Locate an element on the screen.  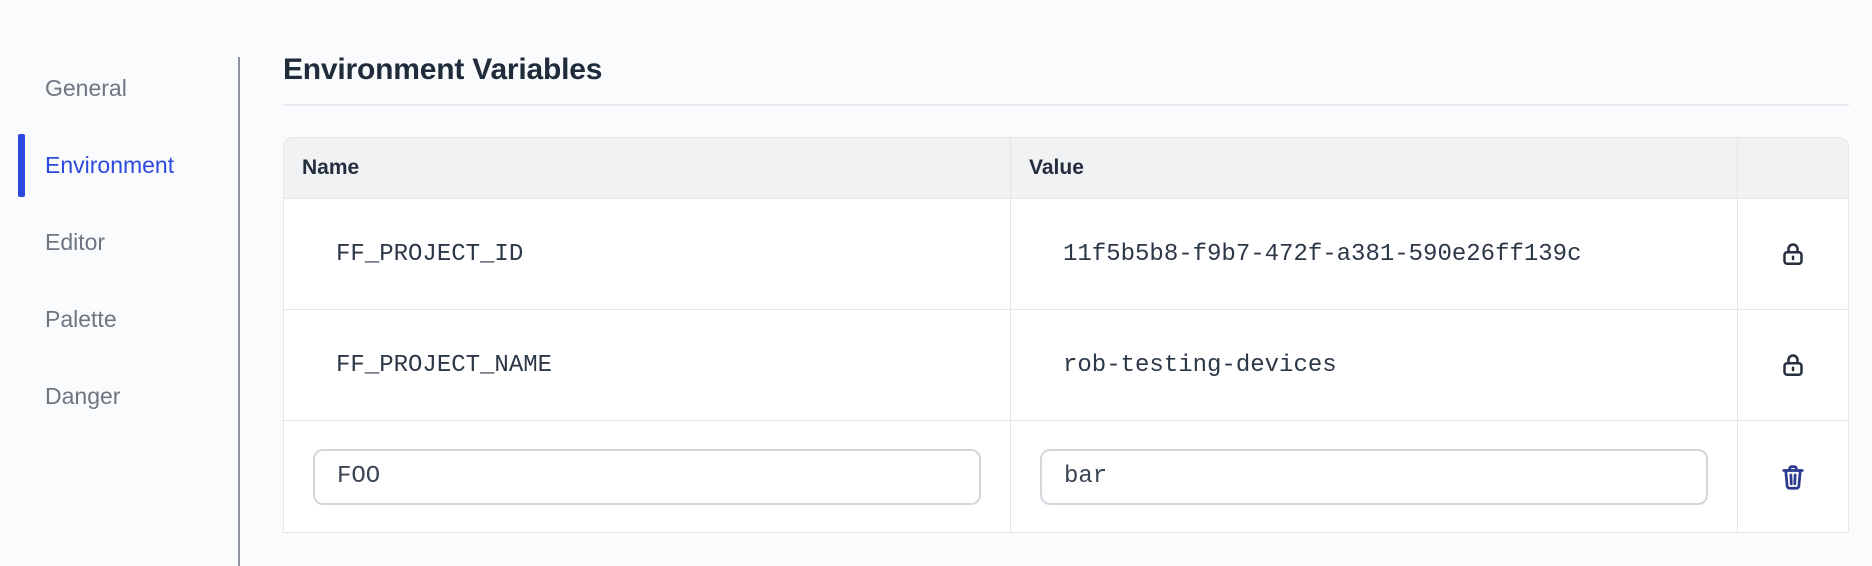
var-name-cell: FF_PROJECT_NAME is located at coordinates (647, 365).